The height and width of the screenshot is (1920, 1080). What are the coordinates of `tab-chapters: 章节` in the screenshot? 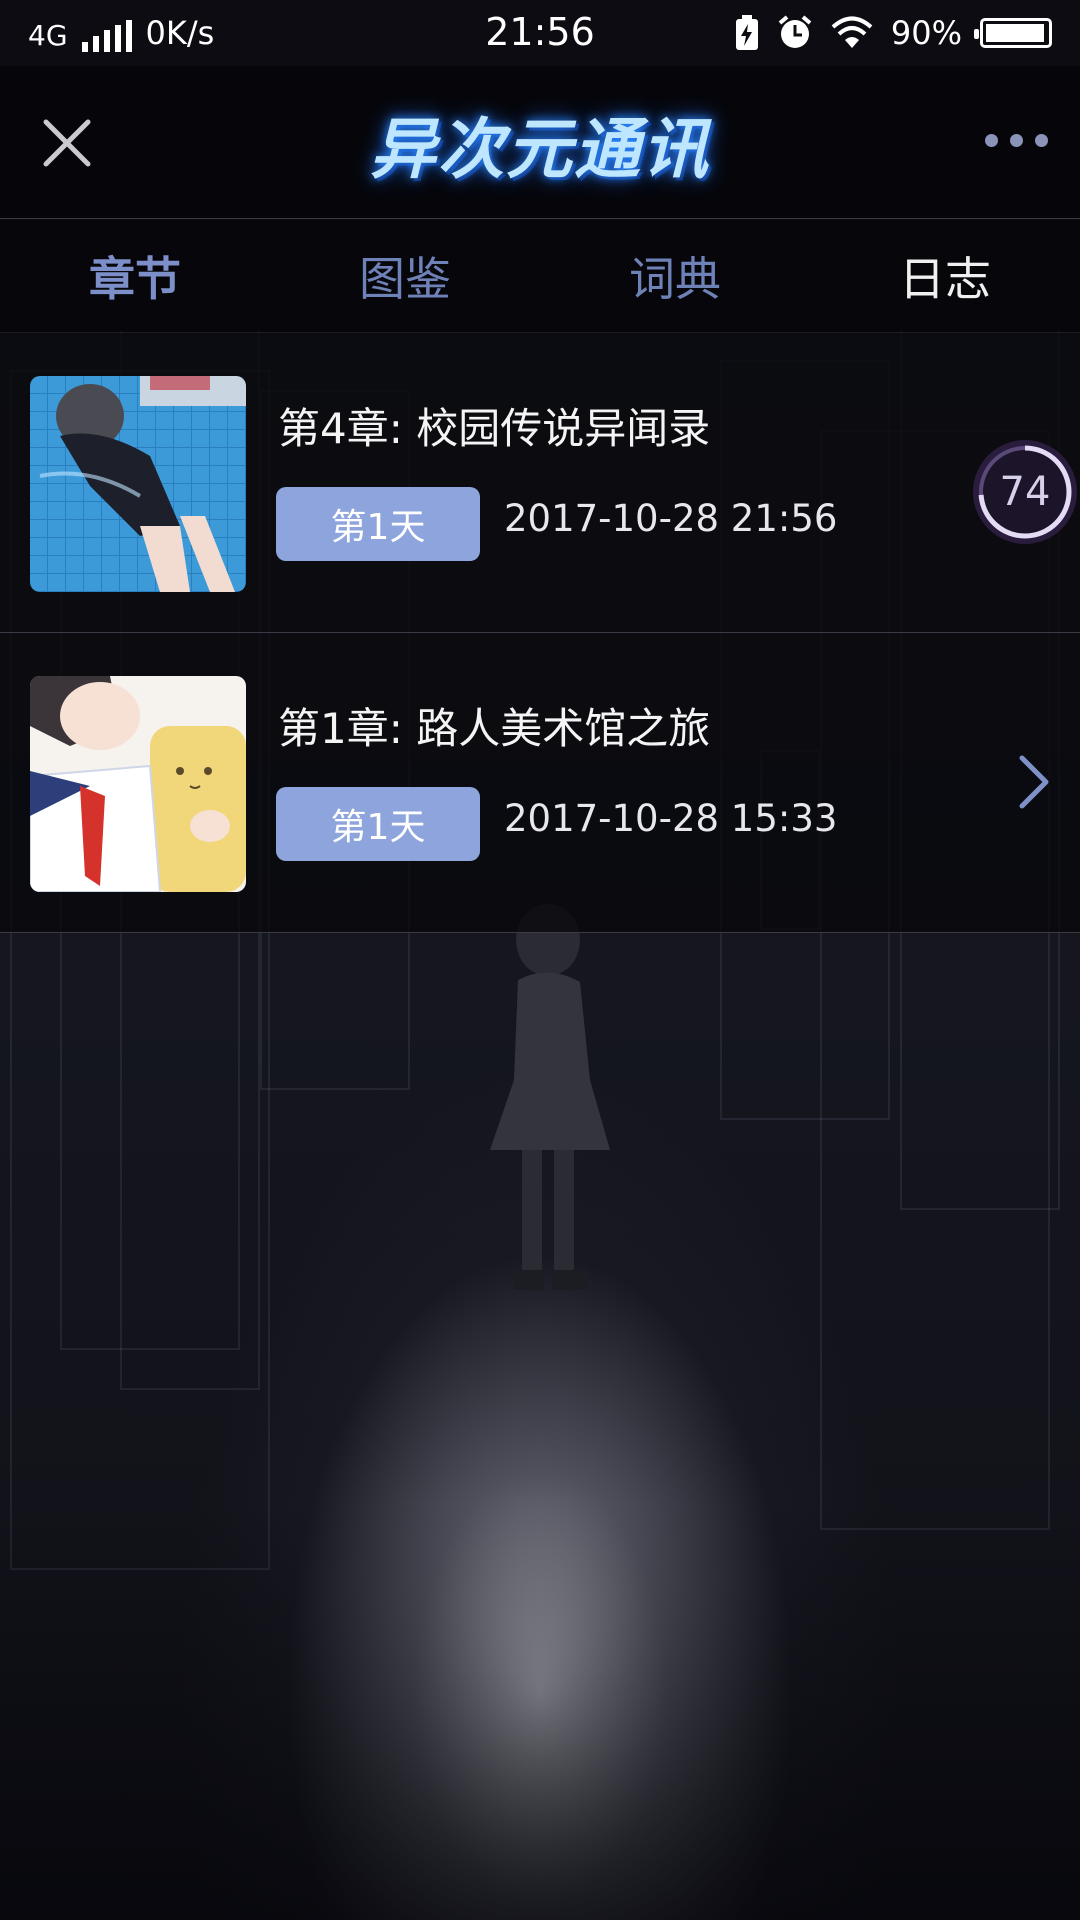 It's located at (135, 276).